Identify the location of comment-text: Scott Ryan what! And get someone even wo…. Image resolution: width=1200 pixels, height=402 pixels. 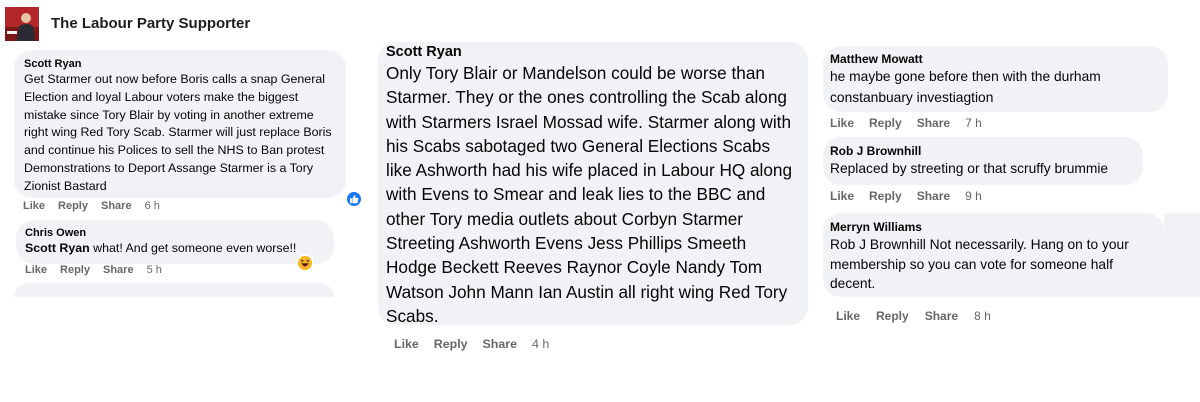
(175, 248).